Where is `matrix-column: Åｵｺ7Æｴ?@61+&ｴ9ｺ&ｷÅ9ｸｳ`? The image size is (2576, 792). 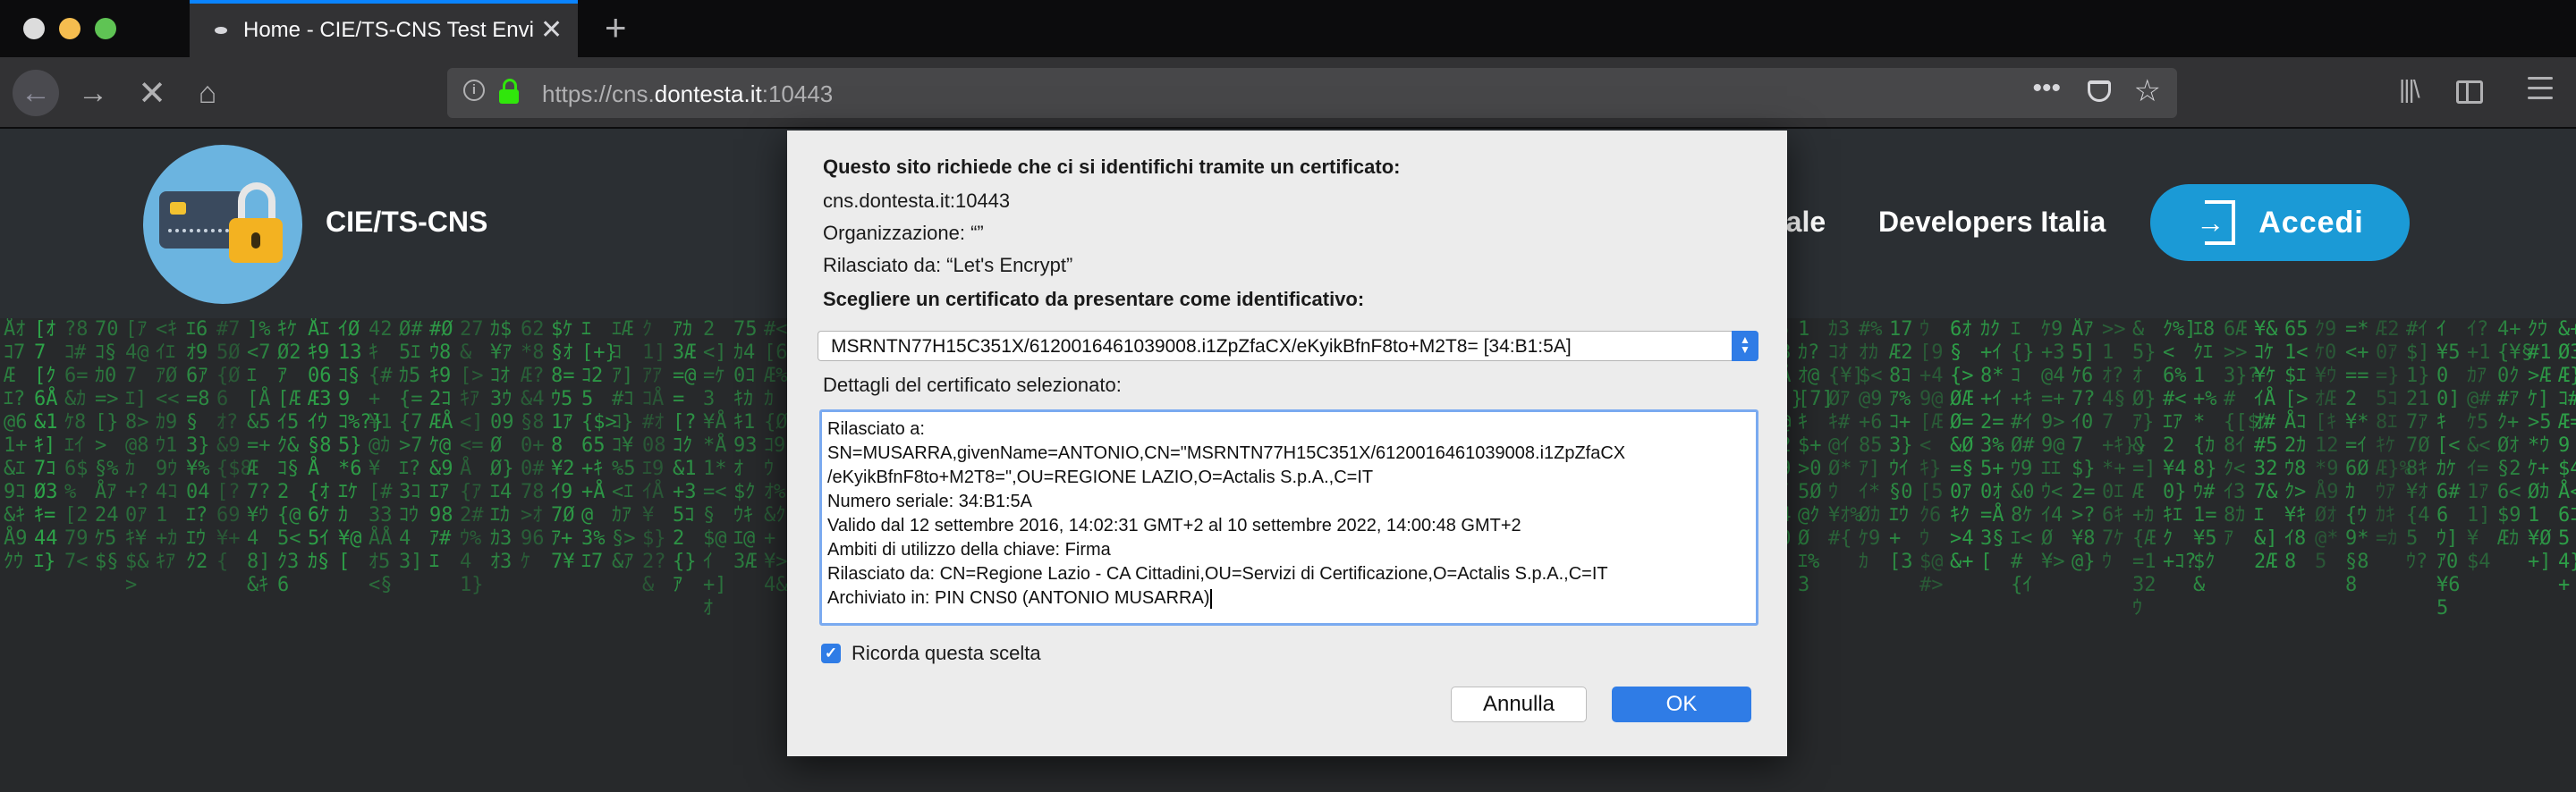
matrix-column: Åｵｺ7Æｴ?@61+&ｴ9ｺ&ｷÅ9ｸｳ is located at coordinates (16, 445).